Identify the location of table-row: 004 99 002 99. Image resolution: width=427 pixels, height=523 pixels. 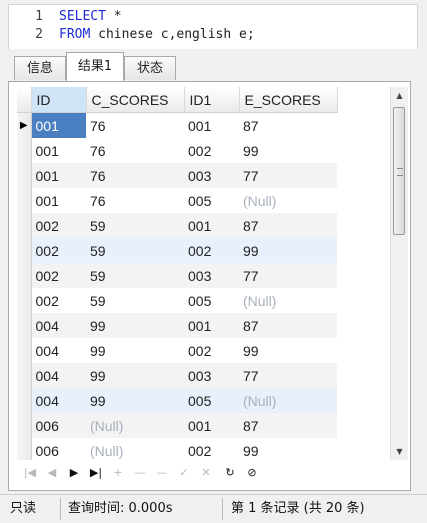
(177, 350).